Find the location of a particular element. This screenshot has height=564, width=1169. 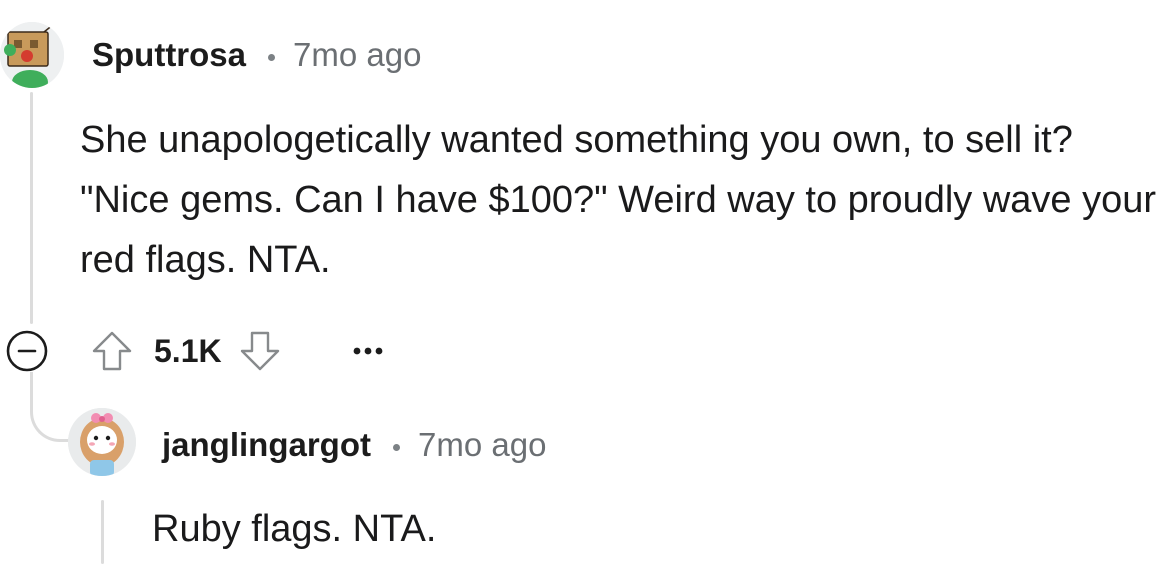

timestamp: 7mo ago is located at coordinates (357, 55).